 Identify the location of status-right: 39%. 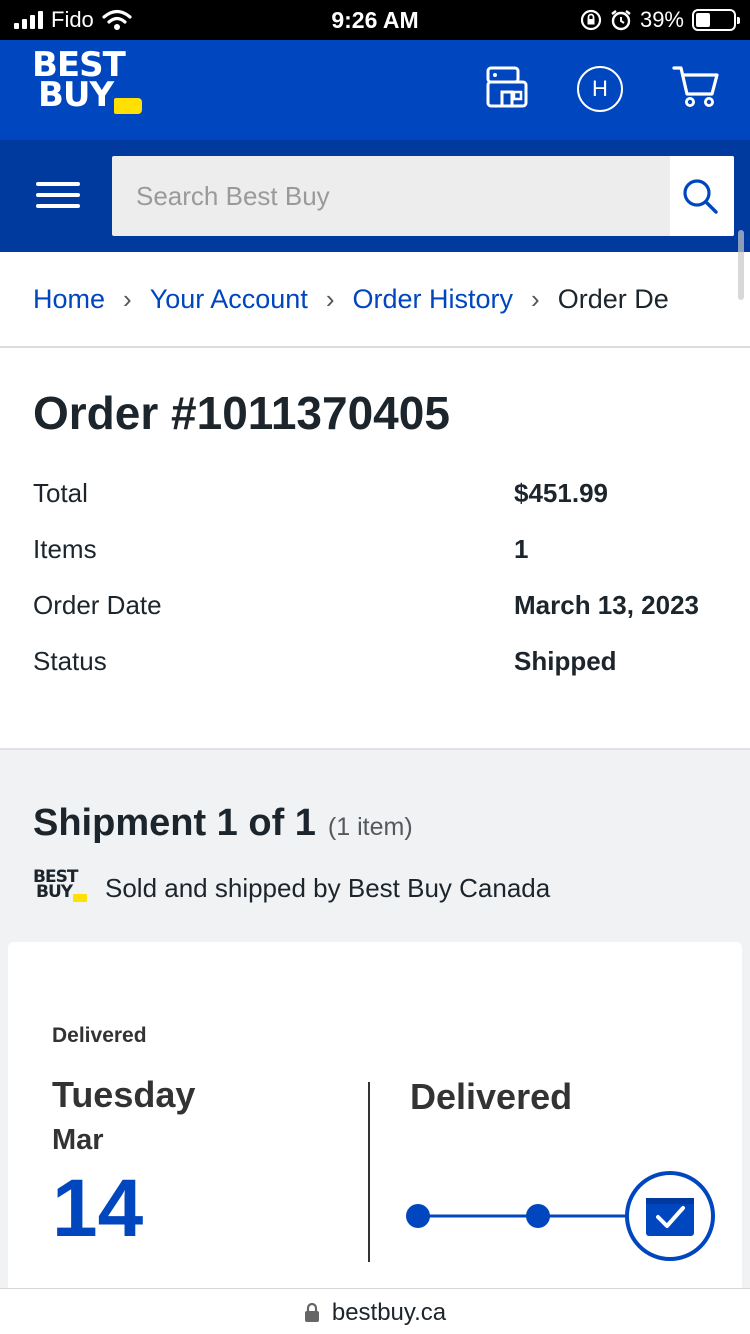
(660, 20).